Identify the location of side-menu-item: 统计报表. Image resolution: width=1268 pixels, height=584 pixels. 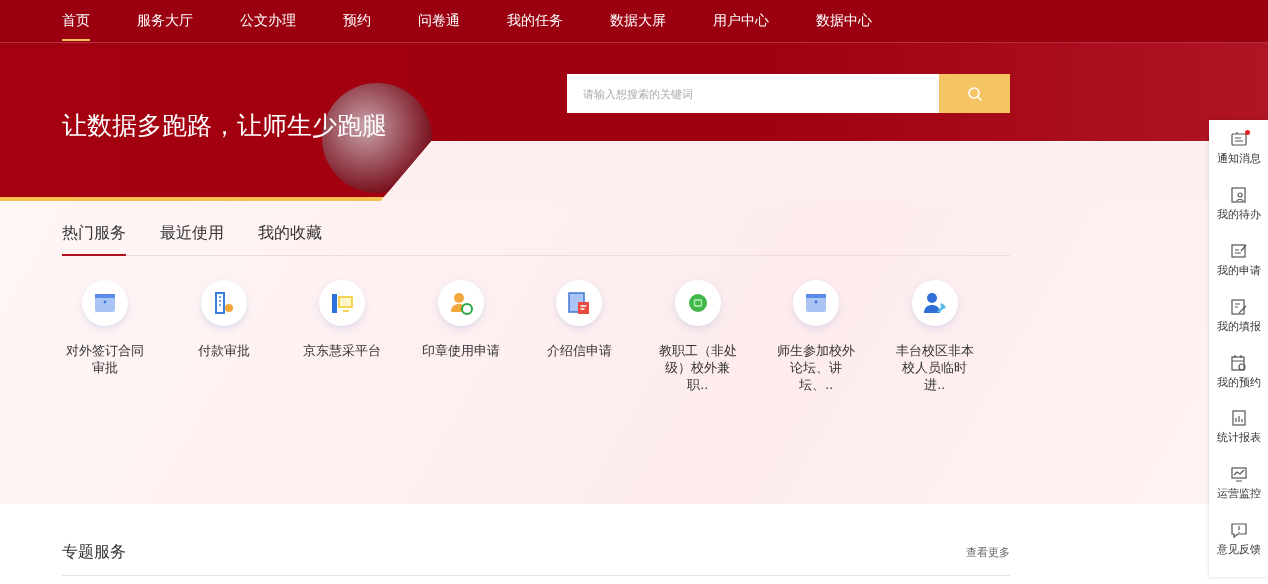
(1238, 437).